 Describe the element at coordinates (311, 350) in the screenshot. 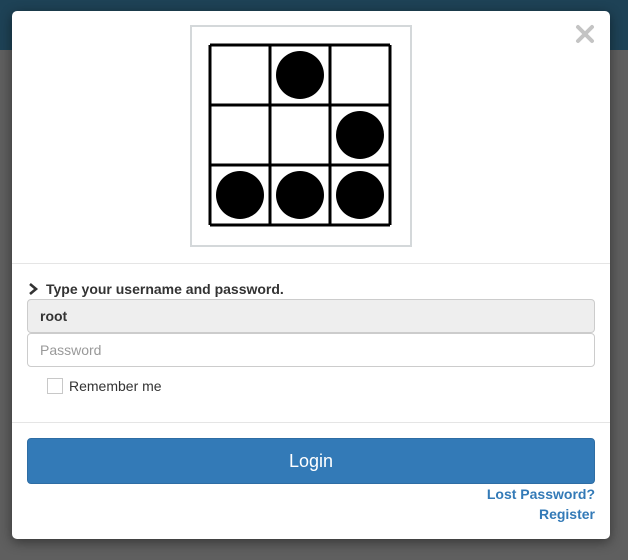

I see `password-field` at that location.